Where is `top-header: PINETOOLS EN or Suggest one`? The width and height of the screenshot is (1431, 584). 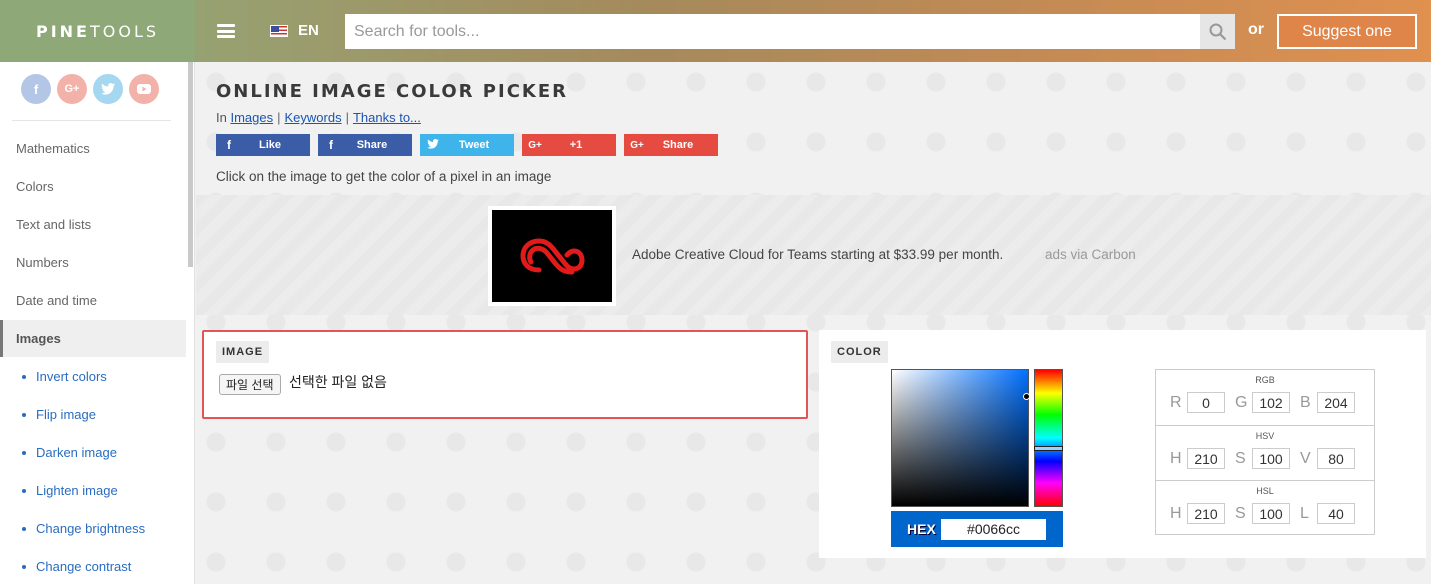
top-header: PINETOOLS EN or Suggest one is located at coordinates (715, 31).